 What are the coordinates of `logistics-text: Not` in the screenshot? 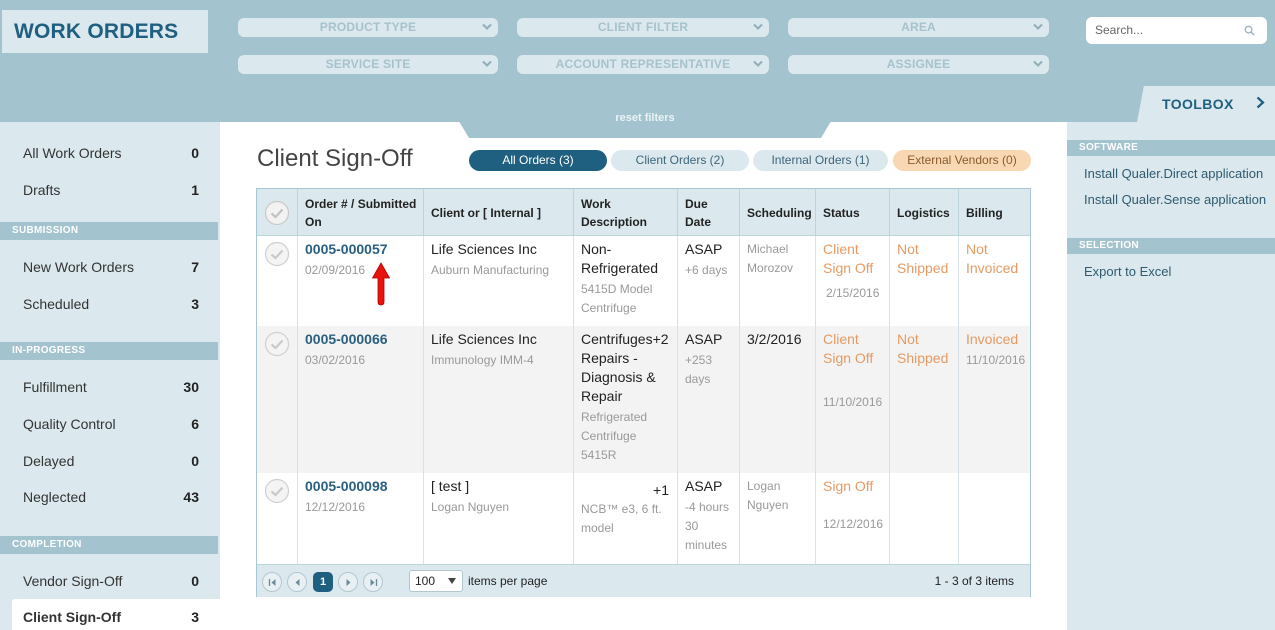 It's located at (908, 249).